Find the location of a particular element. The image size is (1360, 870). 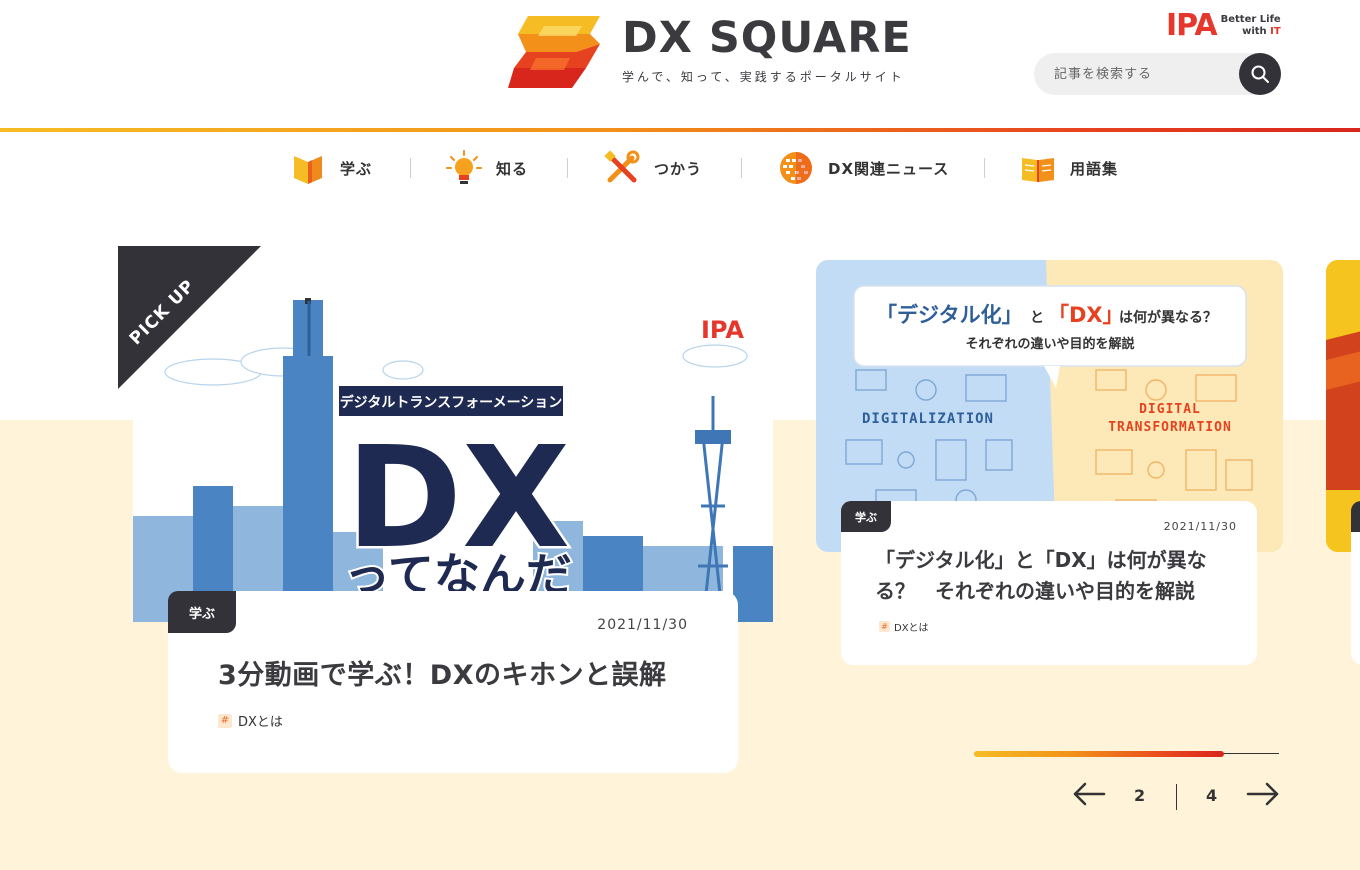

site-logo: DX SQUARE 学んで、知って、実践するポータルサイト is located at coordinates (711, 52).